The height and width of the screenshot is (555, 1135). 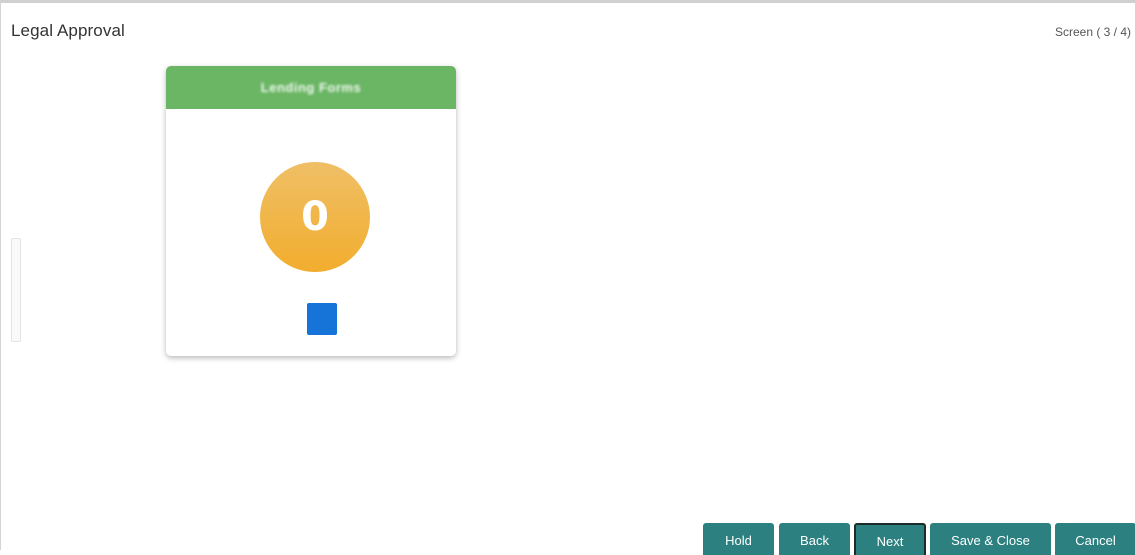 What do you see at coordinates (68, 30) in the screenshot?
I see `page-title: Legal Approval` at bounding box center [68, 30].